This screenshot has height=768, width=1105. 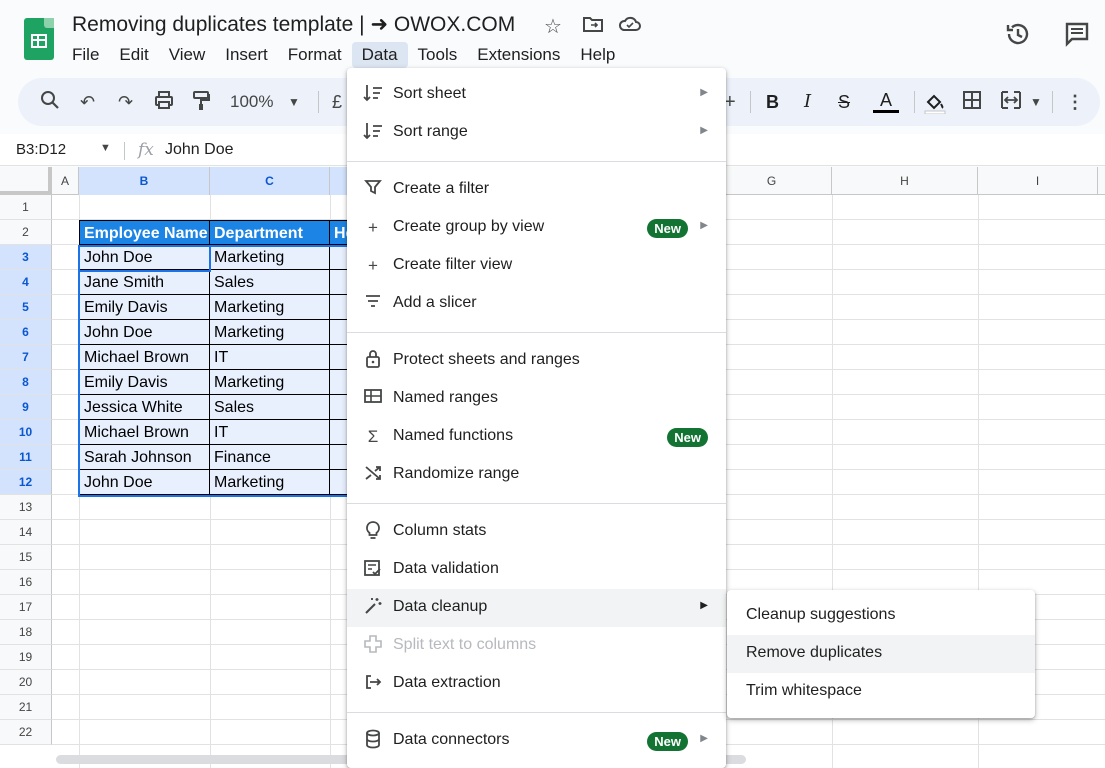 What do you see at coordinates (536, 570) in the screenshot?
I see `menu-item-data-validation: Data validation` at bounding box center [536, 570].